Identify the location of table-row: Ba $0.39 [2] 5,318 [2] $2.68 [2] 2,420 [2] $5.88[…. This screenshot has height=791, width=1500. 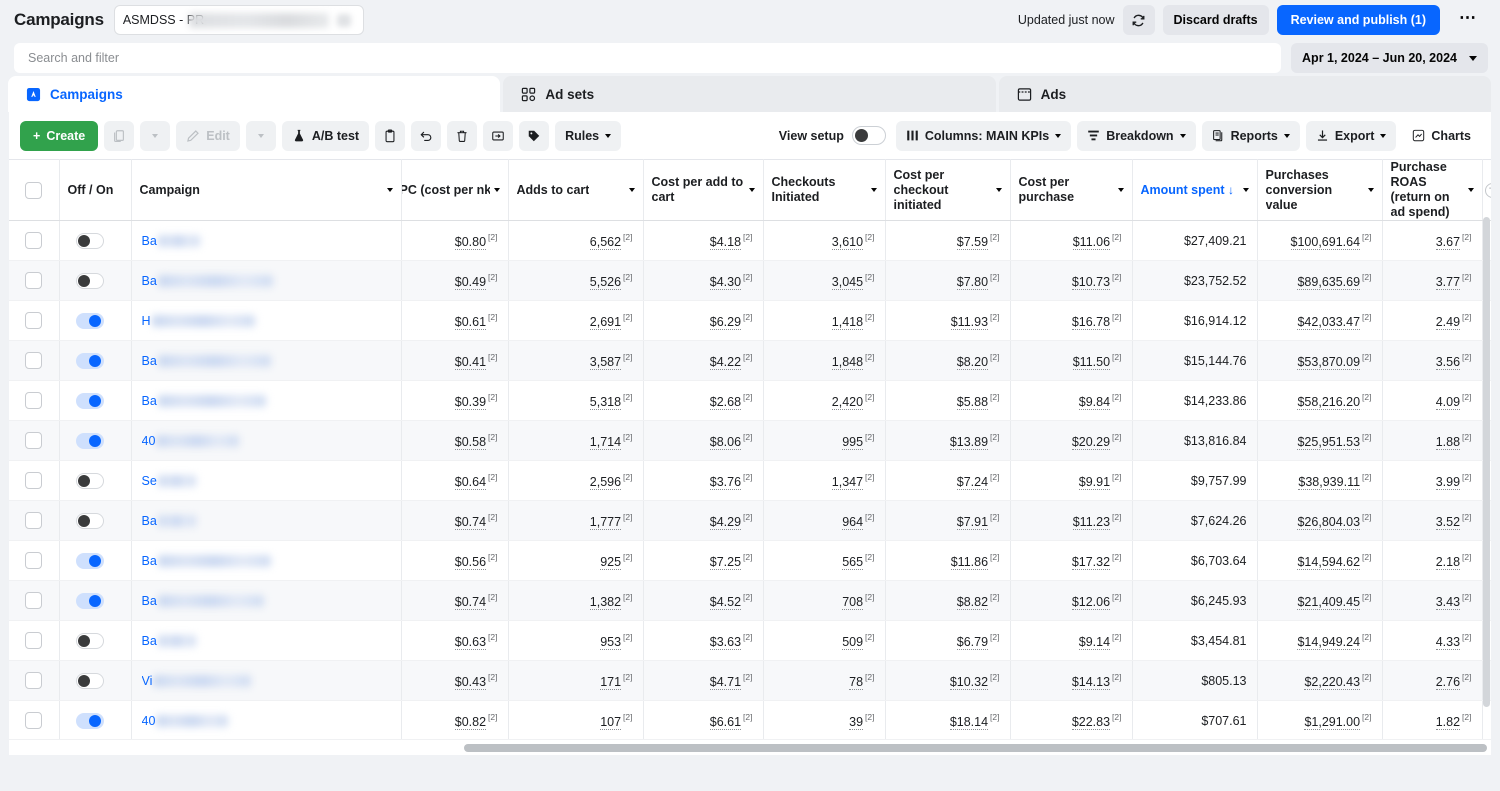
(750, 400).